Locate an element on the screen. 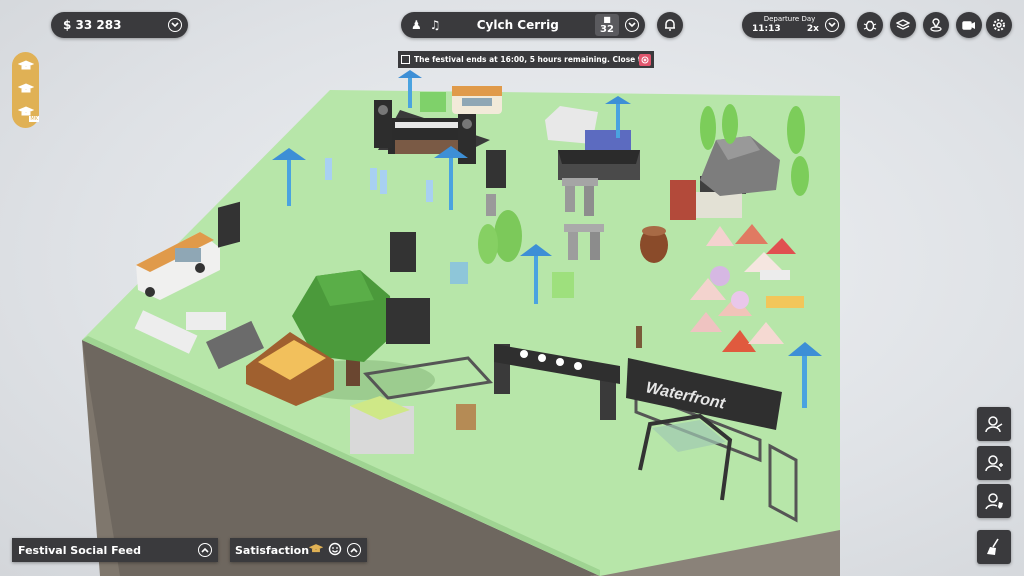  social-feed-title: Festival Social Feed is located at coordinates (79, 550).